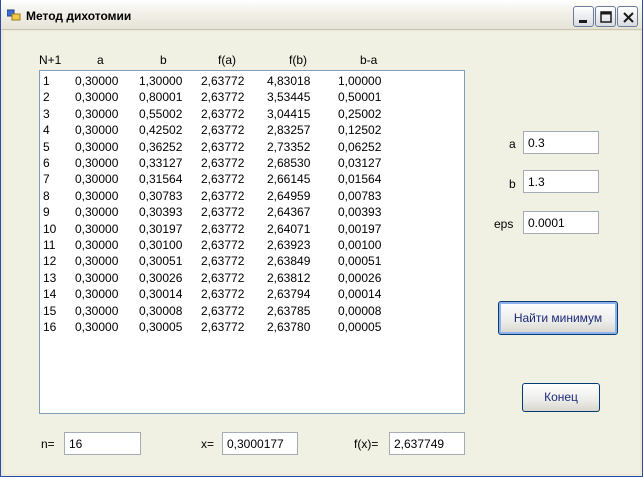 The width and height of the screenshot is (643, 477). What do you see at coordinates (250, 82) in the screenshot?
I see `table-row: 1 0,30000 1,30000 2,63772 4,83018 1,00000` at bounding box center [250, 82].